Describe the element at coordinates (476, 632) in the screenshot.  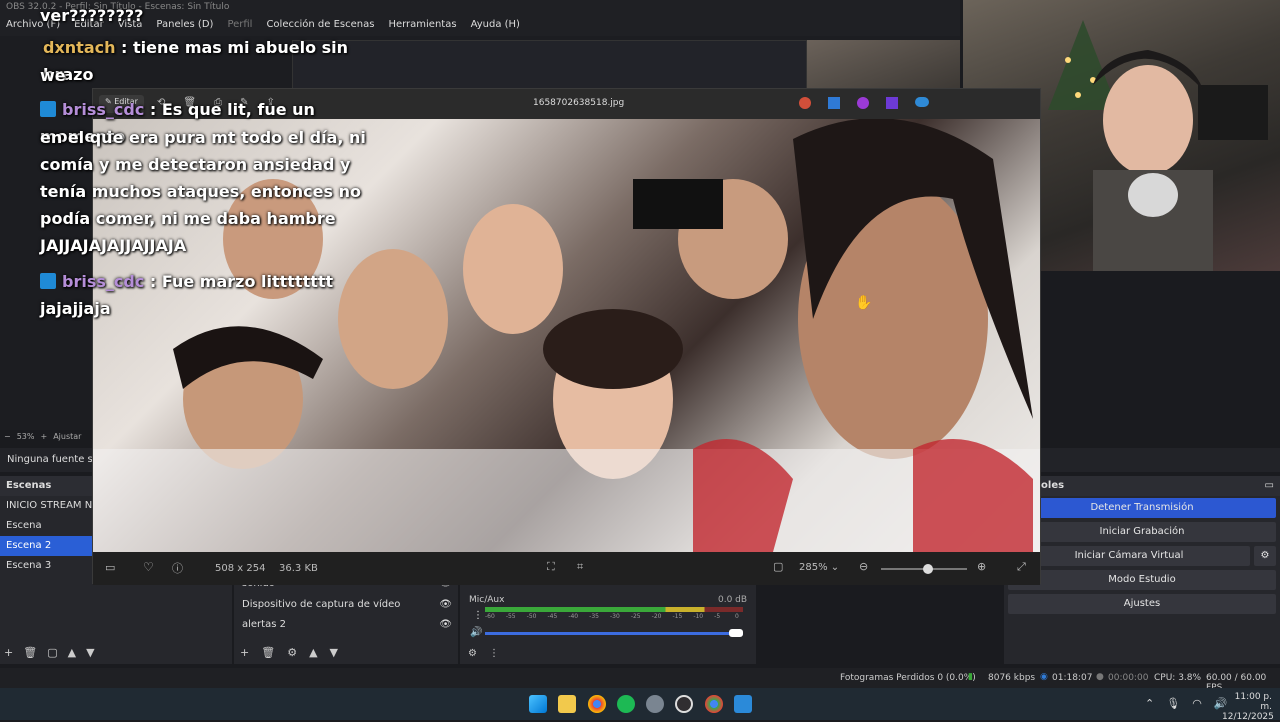
I see `speaker-icon: 🔊` at that location.